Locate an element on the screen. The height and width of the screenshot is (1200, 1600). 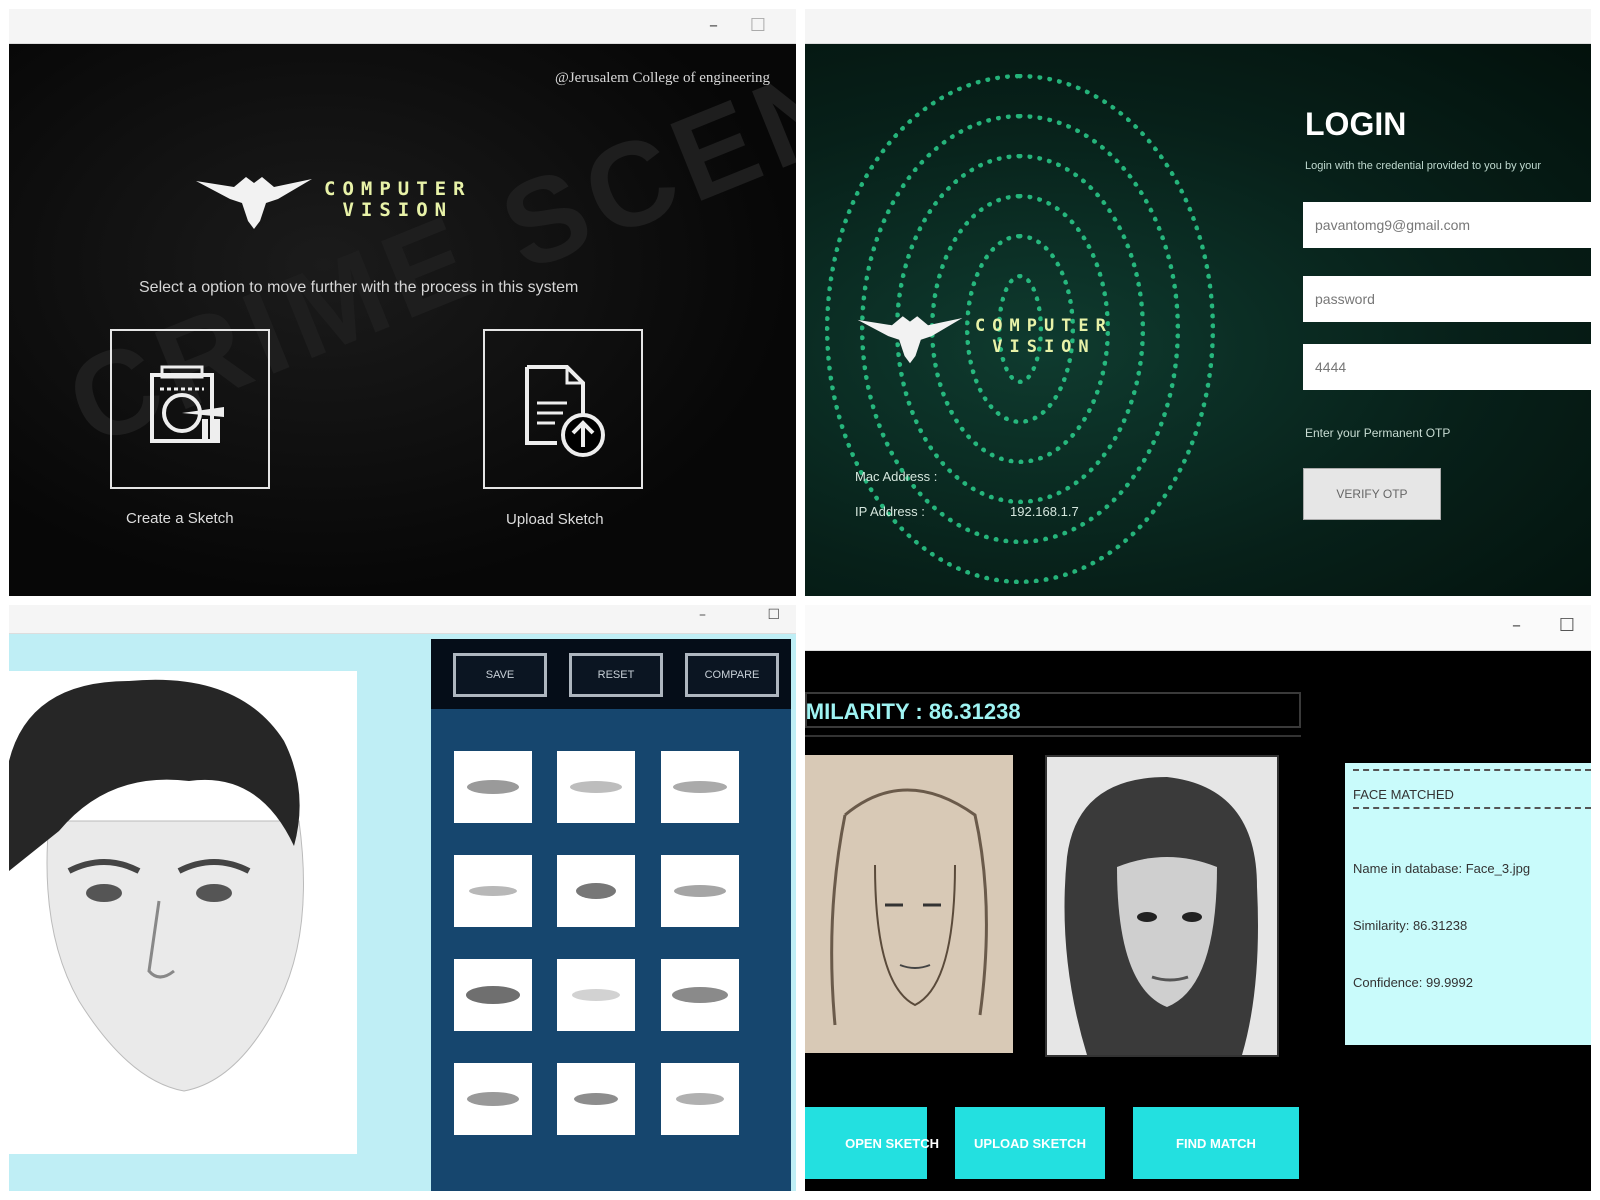
open-sketch-button: OPEN SKETCH is located at coordinates (872, 1143).